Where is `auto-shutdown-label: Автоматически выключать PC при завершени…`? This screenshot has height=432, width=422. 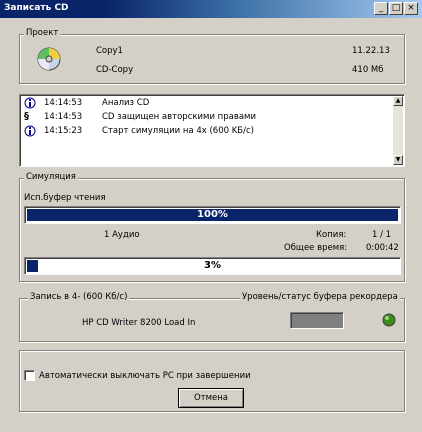 auto-shutdown-label: Автоматически выключать PC при завершени… is located at coordinates (145, 376).